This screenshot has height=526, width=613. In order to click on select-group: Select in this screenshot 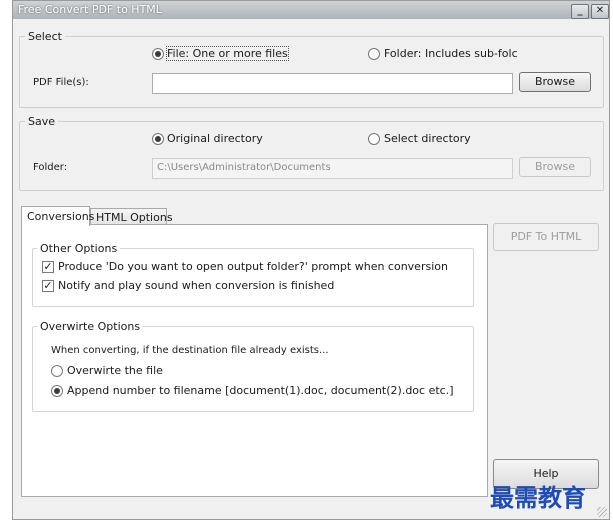, I will do `click(311, 69)`.